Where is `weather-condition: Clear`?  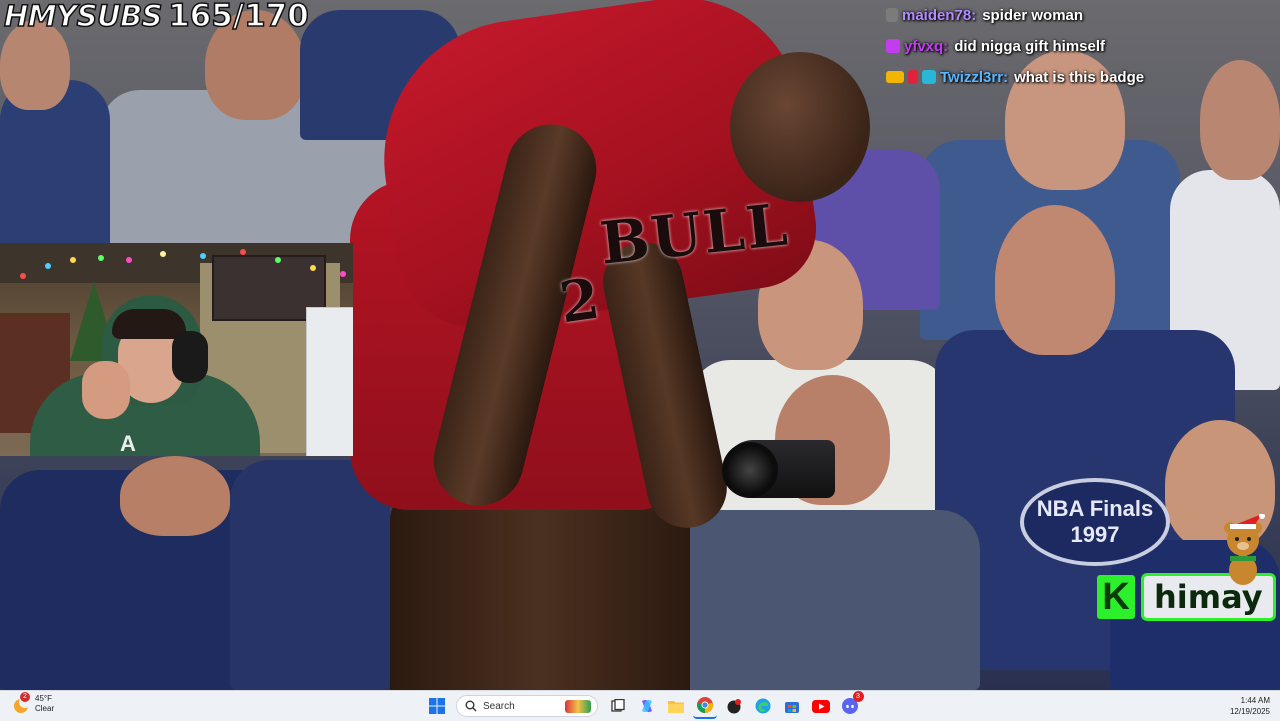
weather-condition: Clear is located at coordinates (45, 708).